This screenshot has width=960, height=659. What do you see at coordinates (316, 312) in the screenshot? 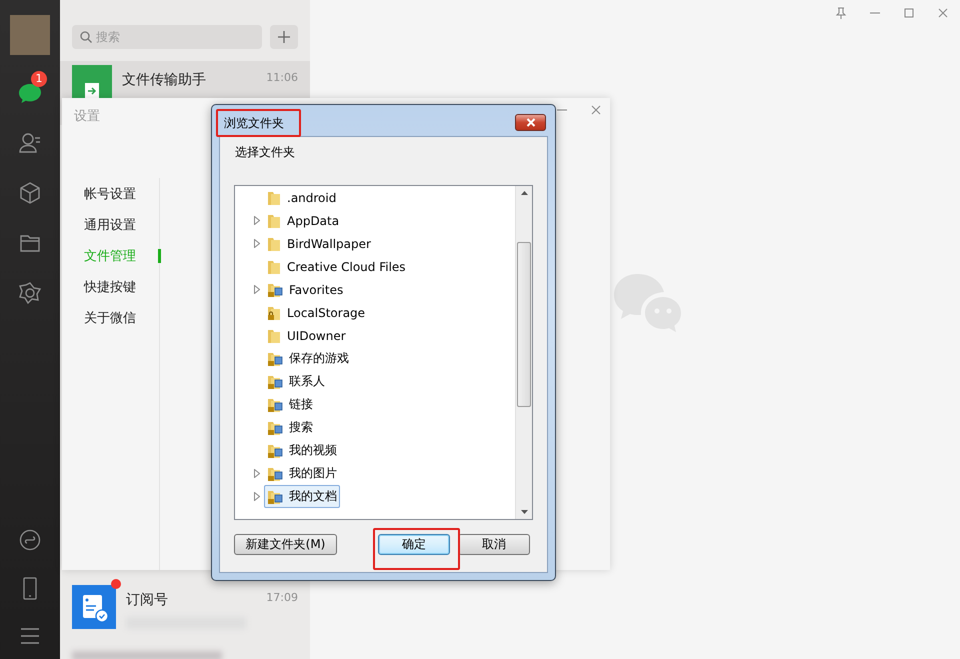
I see `folder-tree-item: LocalStorage` at bounding box center [316, 312].